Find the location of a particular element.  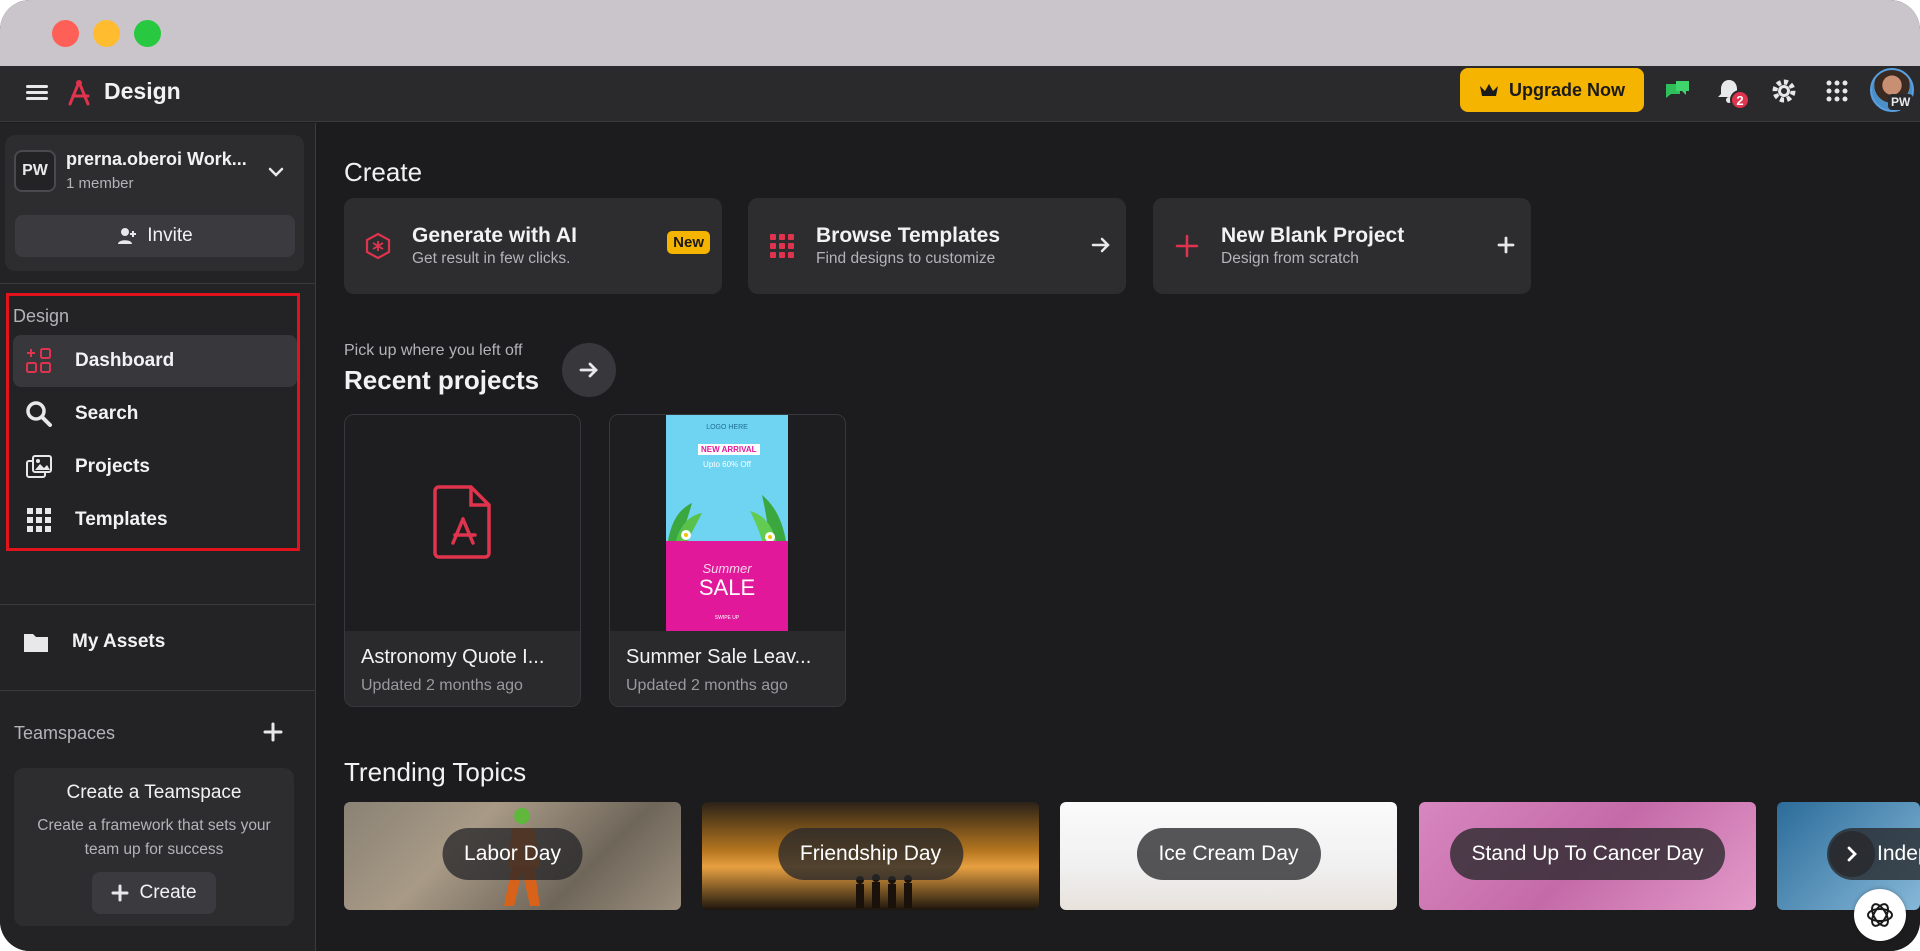

design-file-icon is located at coordinates (462, 522).